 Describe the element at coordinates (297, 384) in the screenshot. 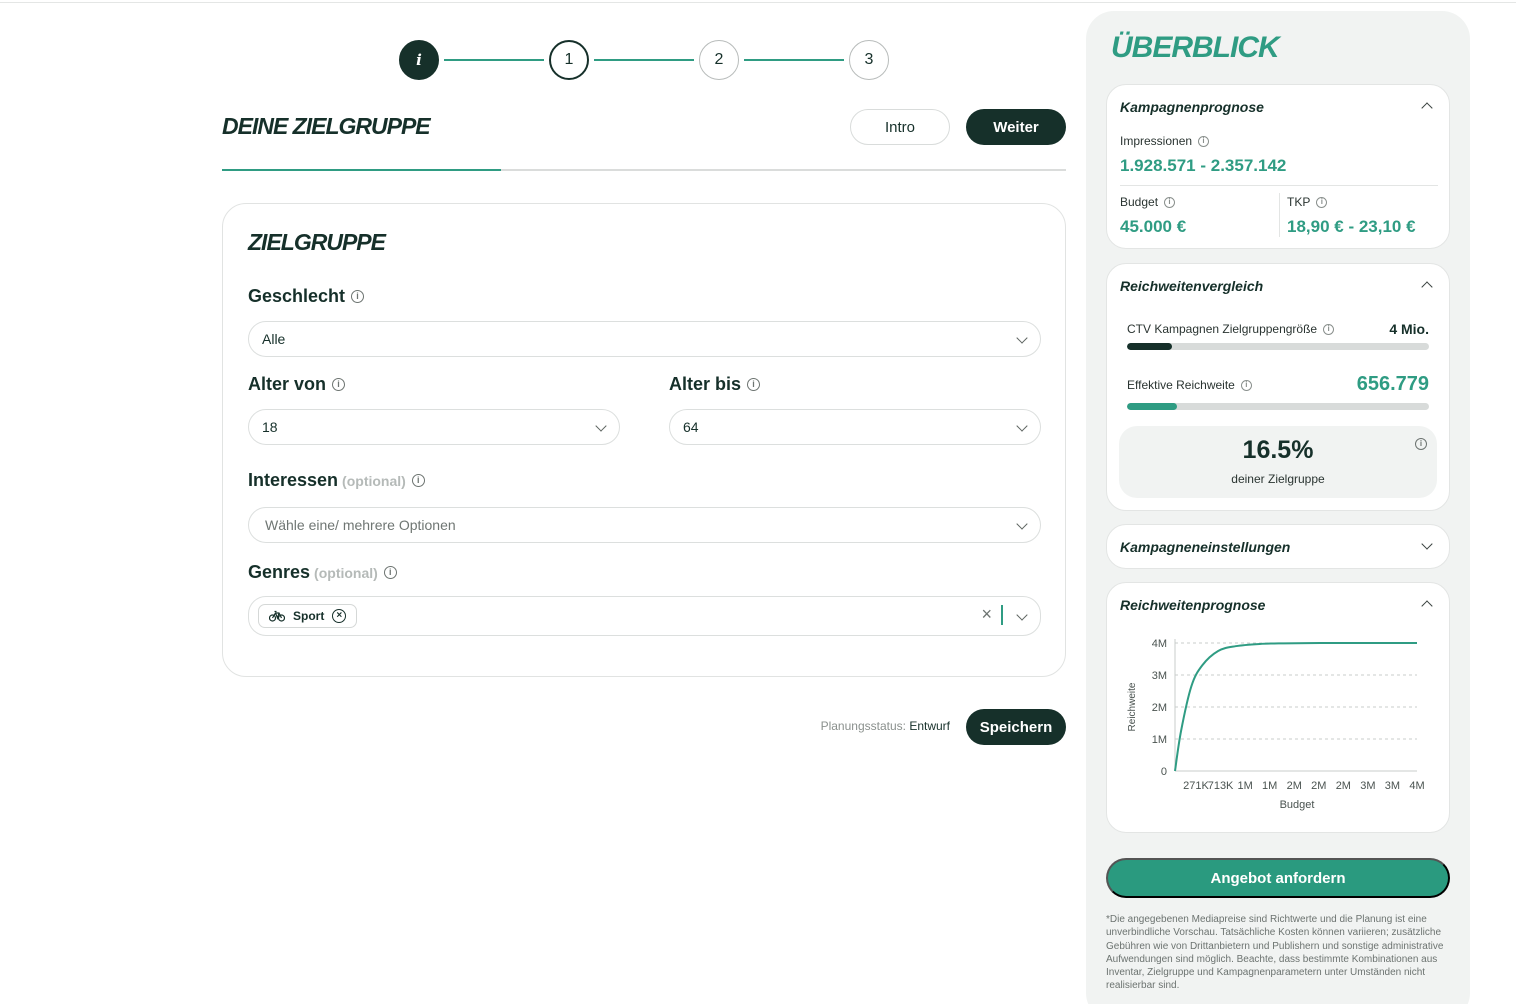

I see `age-from-label: Alter von i` at that location.